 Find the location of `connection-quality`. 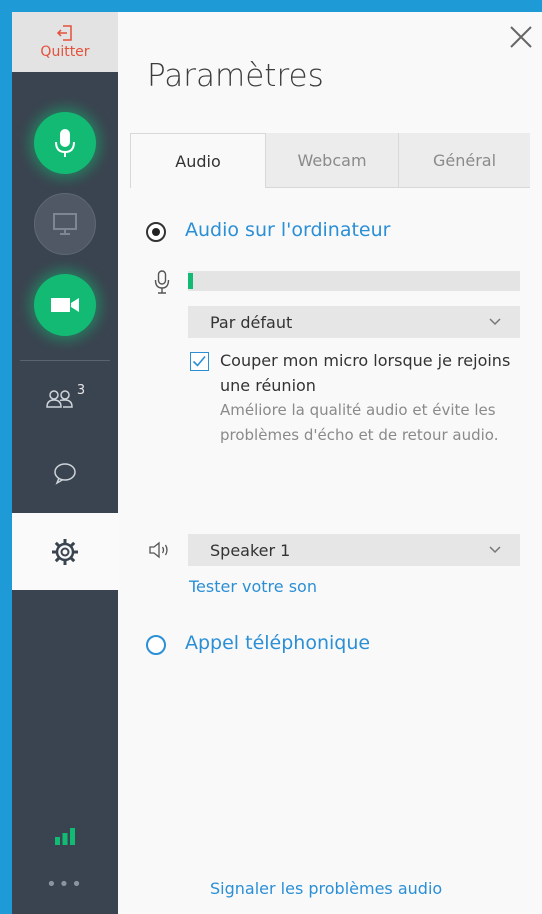

connection-quality is located at coordinates (65, 836).